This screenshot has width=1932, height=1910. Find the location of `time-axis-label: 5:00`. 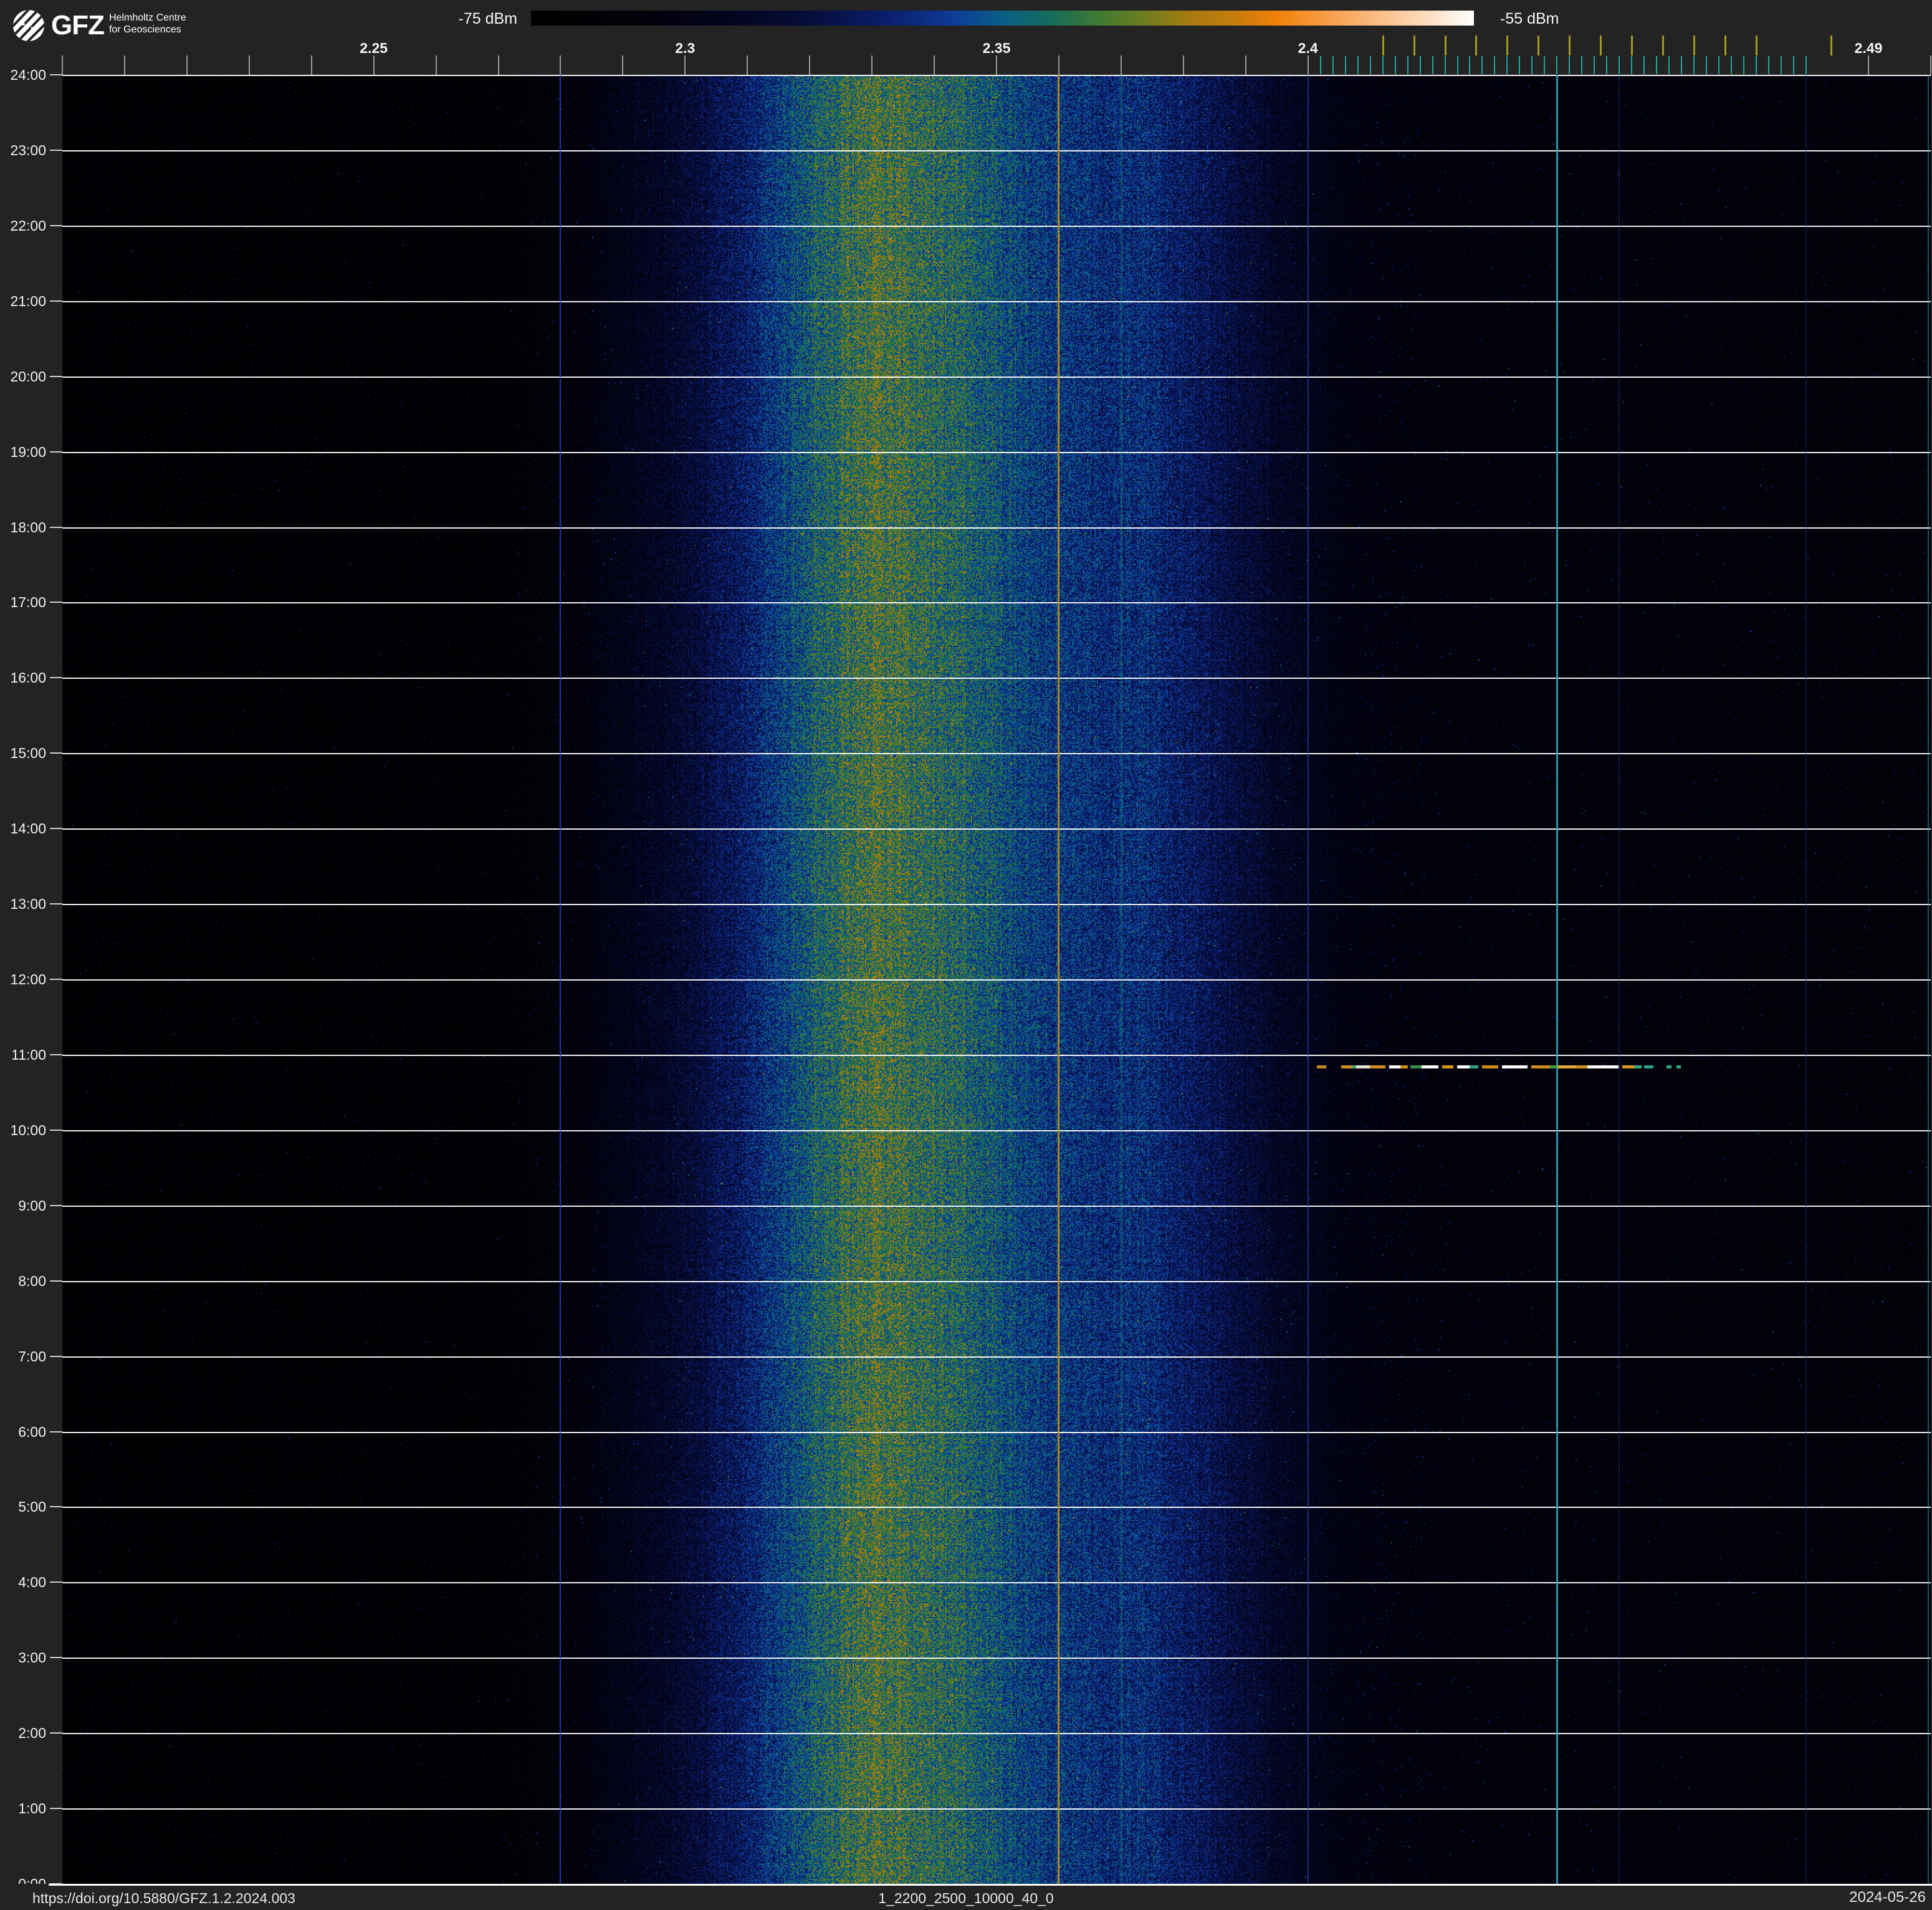

time-axis-label: 5:00 is located at coordinates (32, 1507).